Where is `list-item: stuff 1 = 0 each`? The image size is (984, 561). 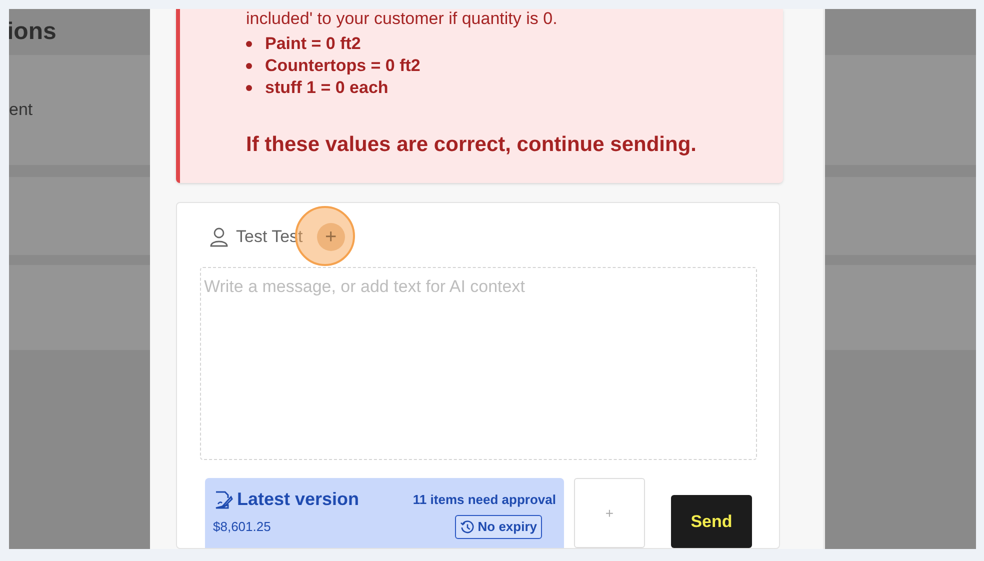
list-item: stuff 1 = 0 each is located at coordinates (326, 88).